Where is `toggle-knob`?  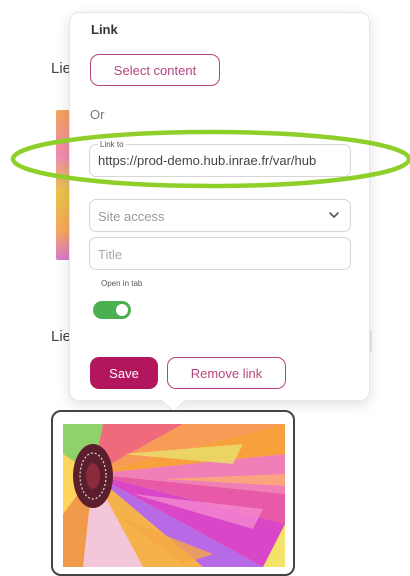
toggle-knob is located at coordinates (122, 310).